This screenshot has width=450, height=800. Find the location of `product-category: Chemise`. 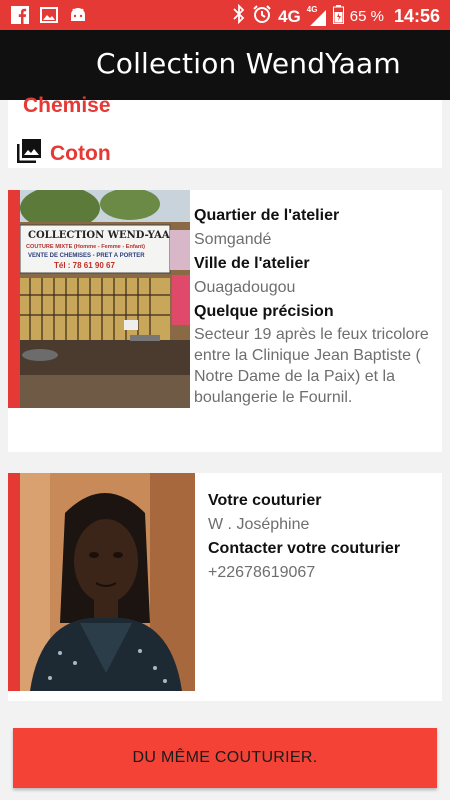

product-category: Chemise is located at coordinates (67, 105).